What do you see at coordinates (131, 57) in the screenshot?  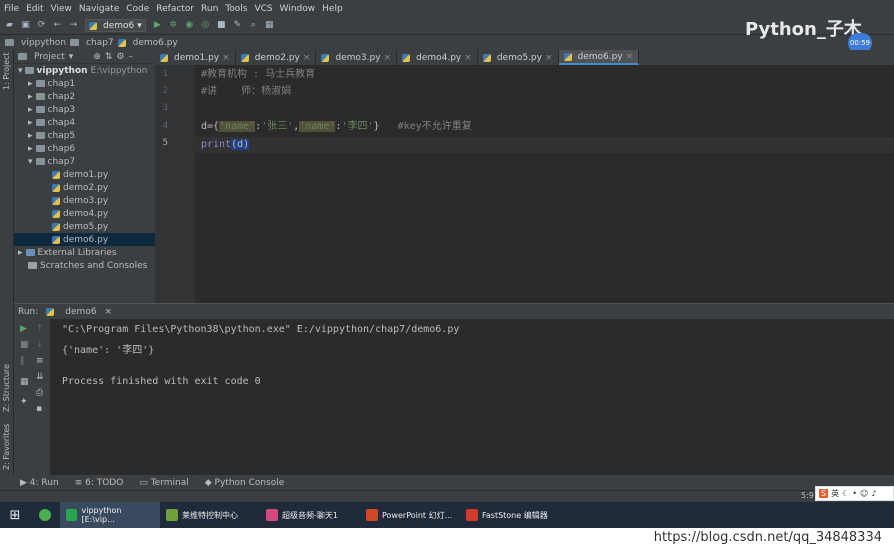 I see `hide-icon: –` at bounding box center [131, 57].